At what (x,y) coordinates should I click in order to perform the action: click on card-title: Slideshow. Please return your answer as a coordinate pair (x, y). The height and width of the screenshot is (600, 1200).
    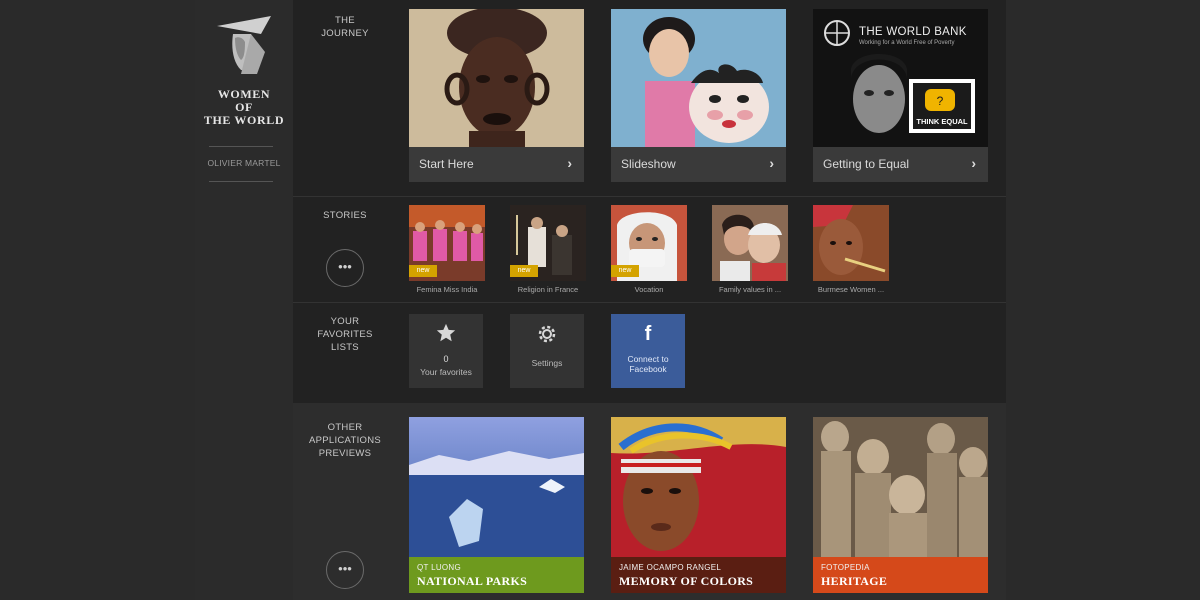
    Looking at the image, I should click on (648, 164).